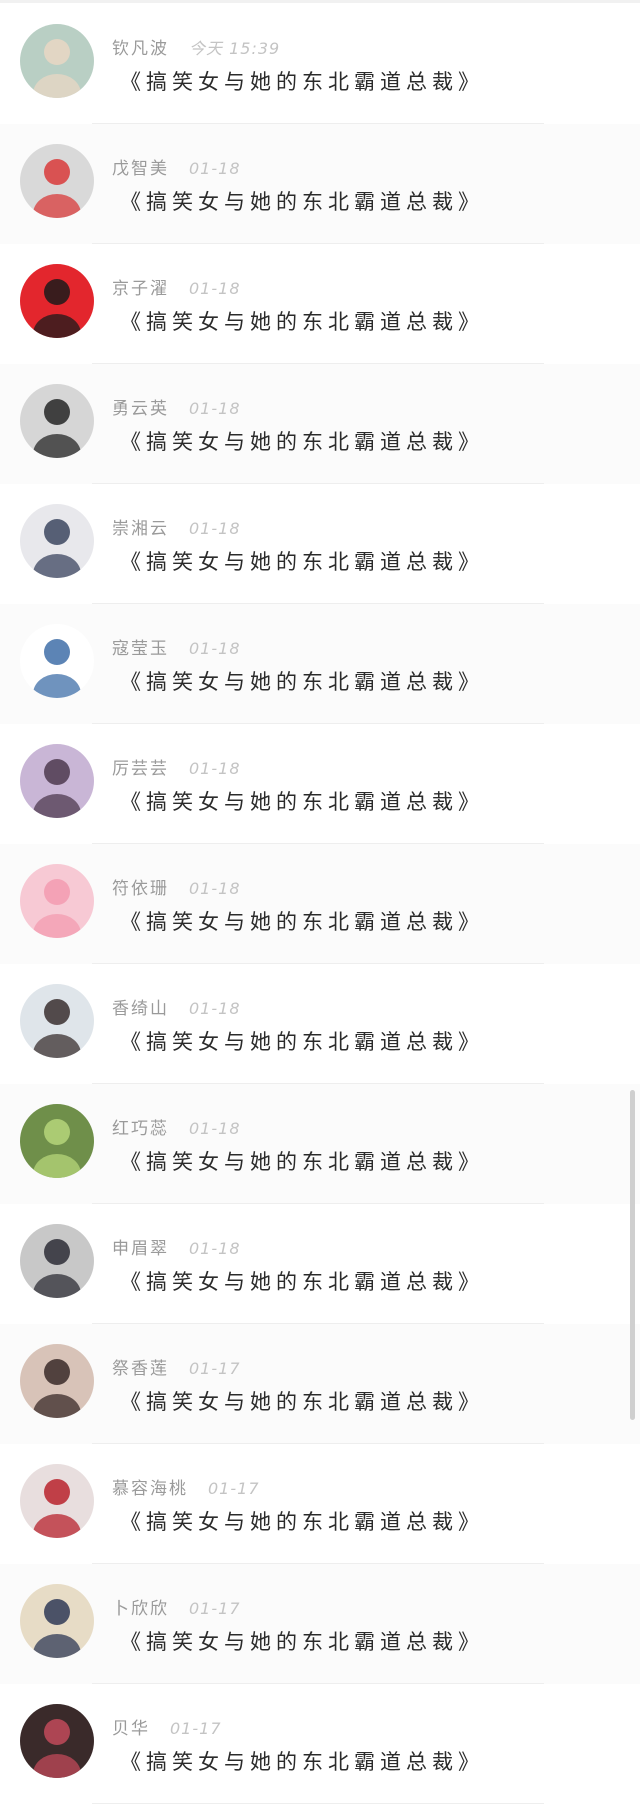  I want to click on avatar-girl-profile-icon, so click(57, 1021).